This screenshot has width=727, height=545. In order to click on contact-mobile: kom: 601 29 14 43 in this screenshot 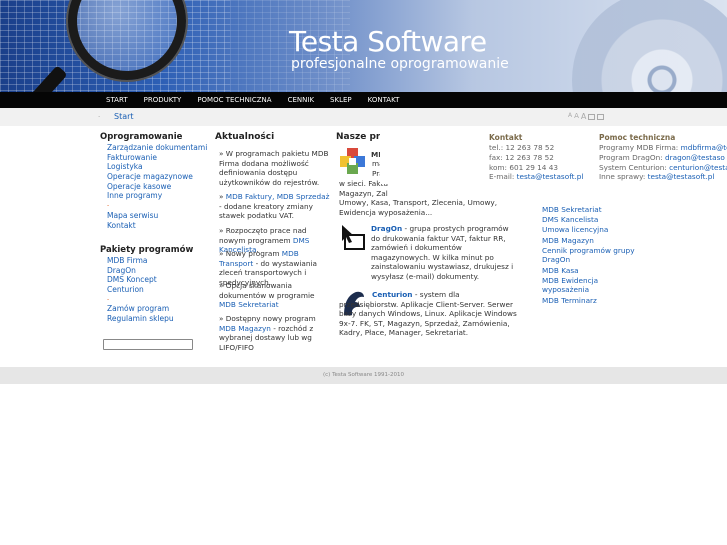, I will do `click(524, 167)`.